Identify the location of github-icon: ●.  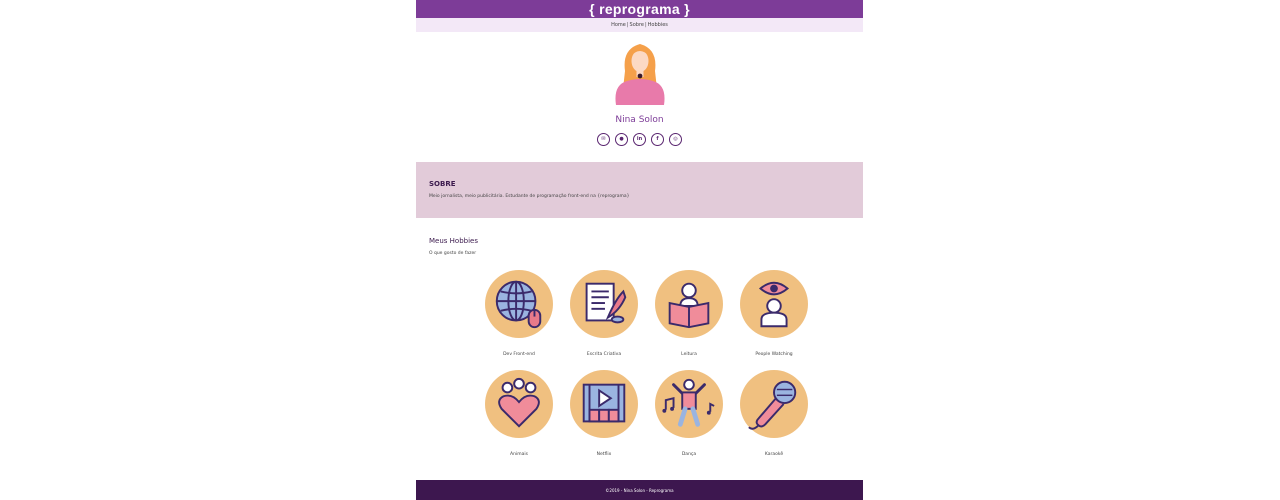
(621, 139).